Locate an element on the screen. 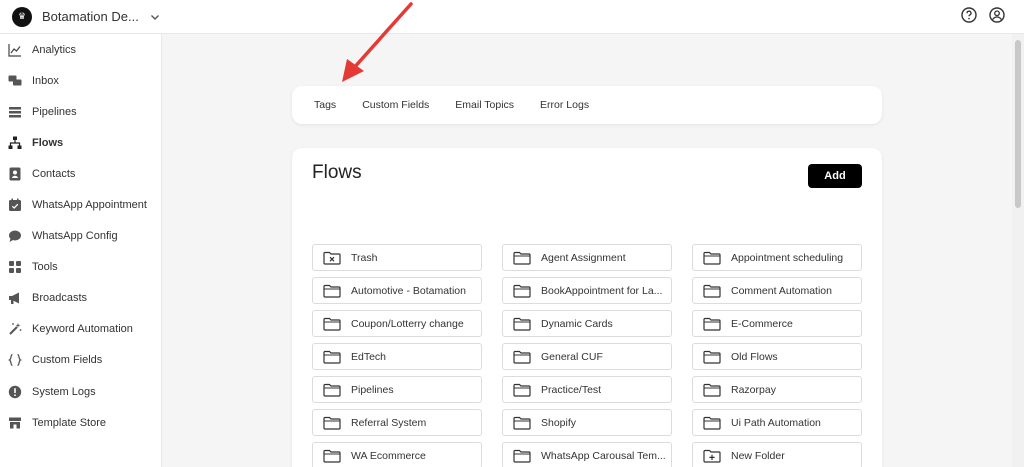 The height and width of the screenshot is (467, 1024). sidebar-item-label: Tools is located at coordinates (45, 267).